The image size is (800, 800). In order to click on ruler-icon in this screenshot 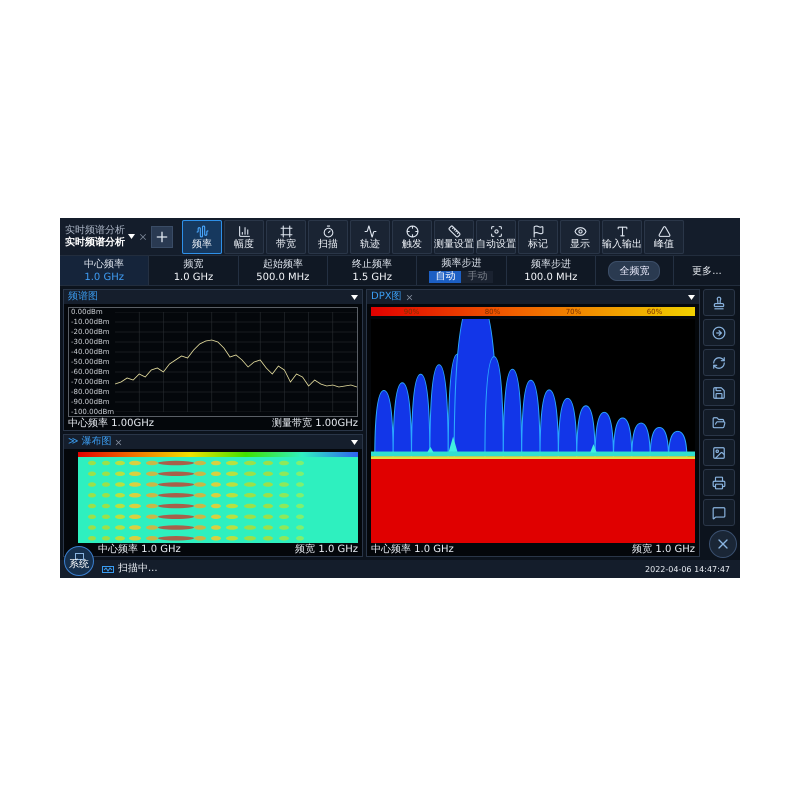, I will do `click(454, 231)`.